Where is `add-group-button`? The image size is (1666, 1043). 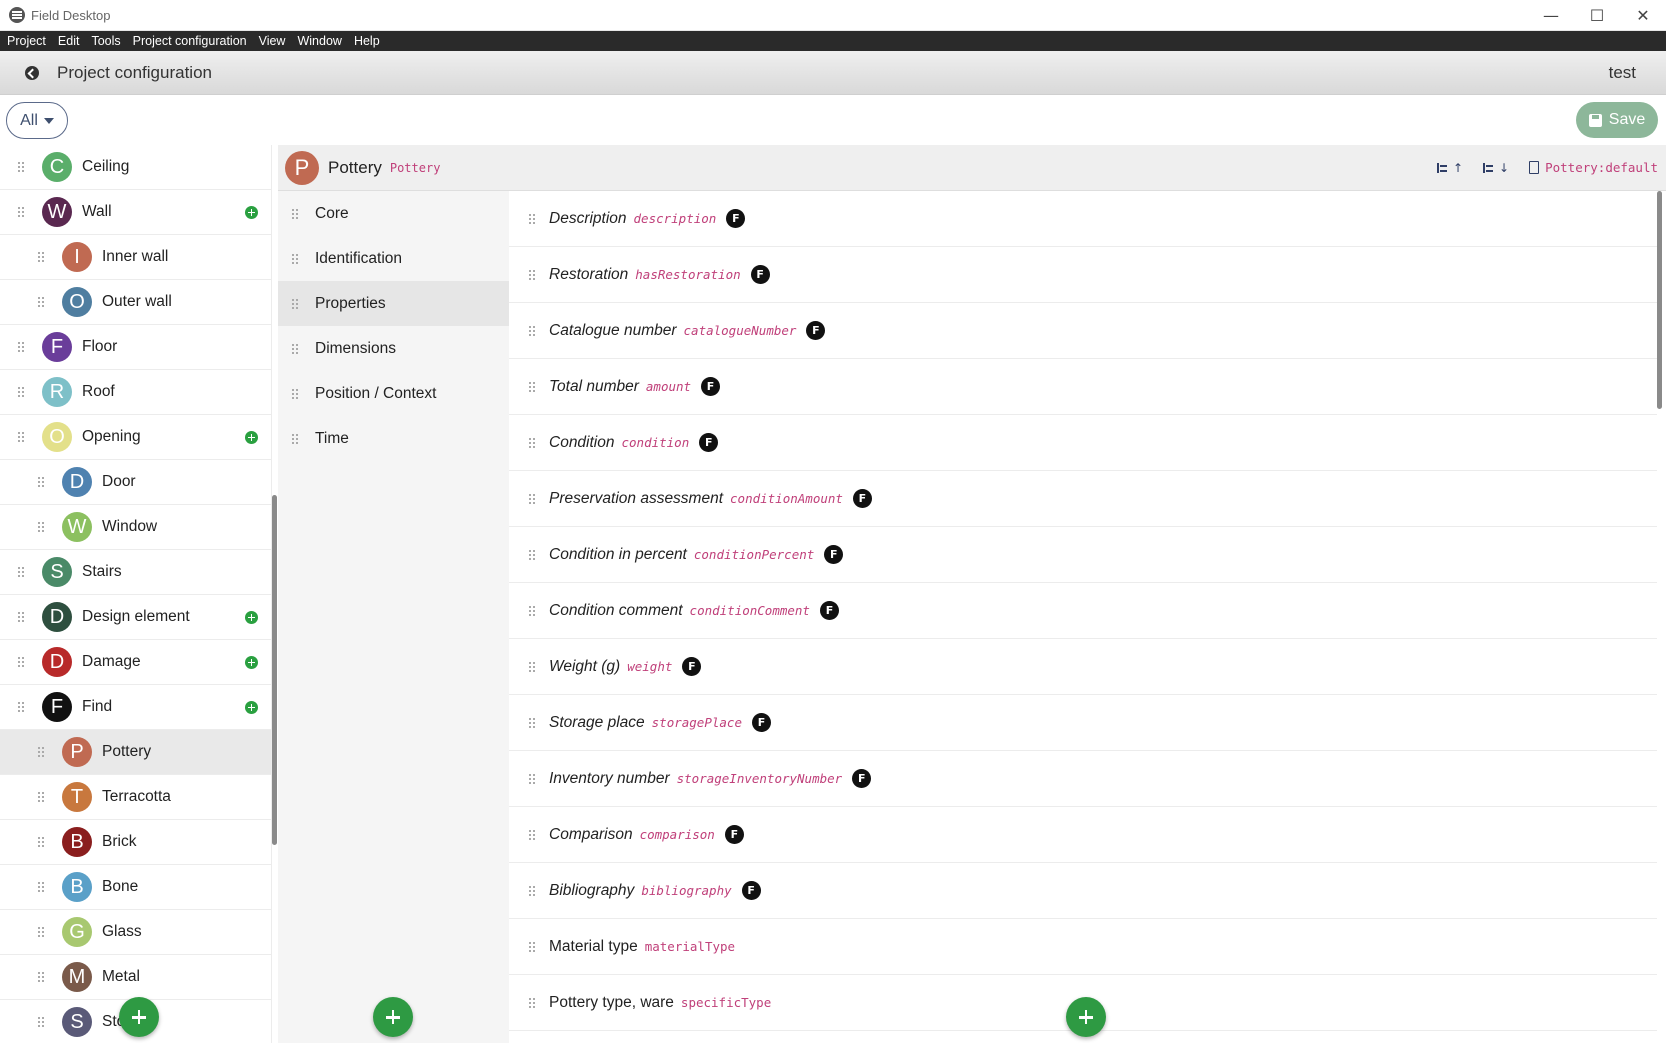 add-group-button is located at coordinates (393, 1017).